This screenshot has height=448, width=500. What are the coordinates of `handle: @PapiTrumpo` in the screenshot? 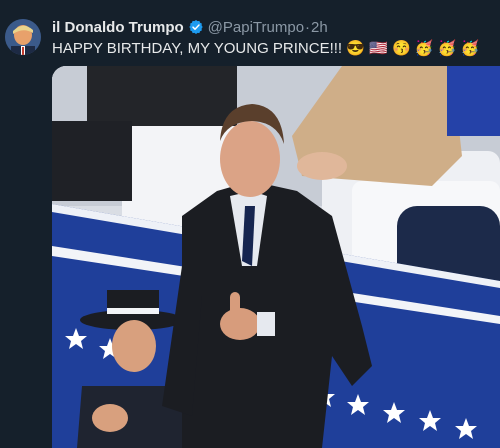 It's located at (256, 27).